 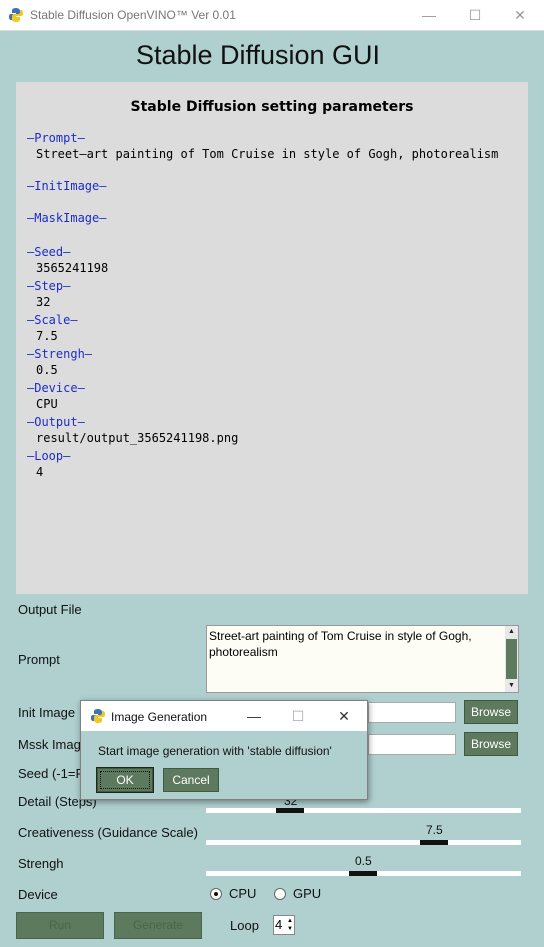 What do you see at coordinates (51, 773) in the screenshot?
I see `seed-label: Seed (-1=R` at bounding box center [51, 773].